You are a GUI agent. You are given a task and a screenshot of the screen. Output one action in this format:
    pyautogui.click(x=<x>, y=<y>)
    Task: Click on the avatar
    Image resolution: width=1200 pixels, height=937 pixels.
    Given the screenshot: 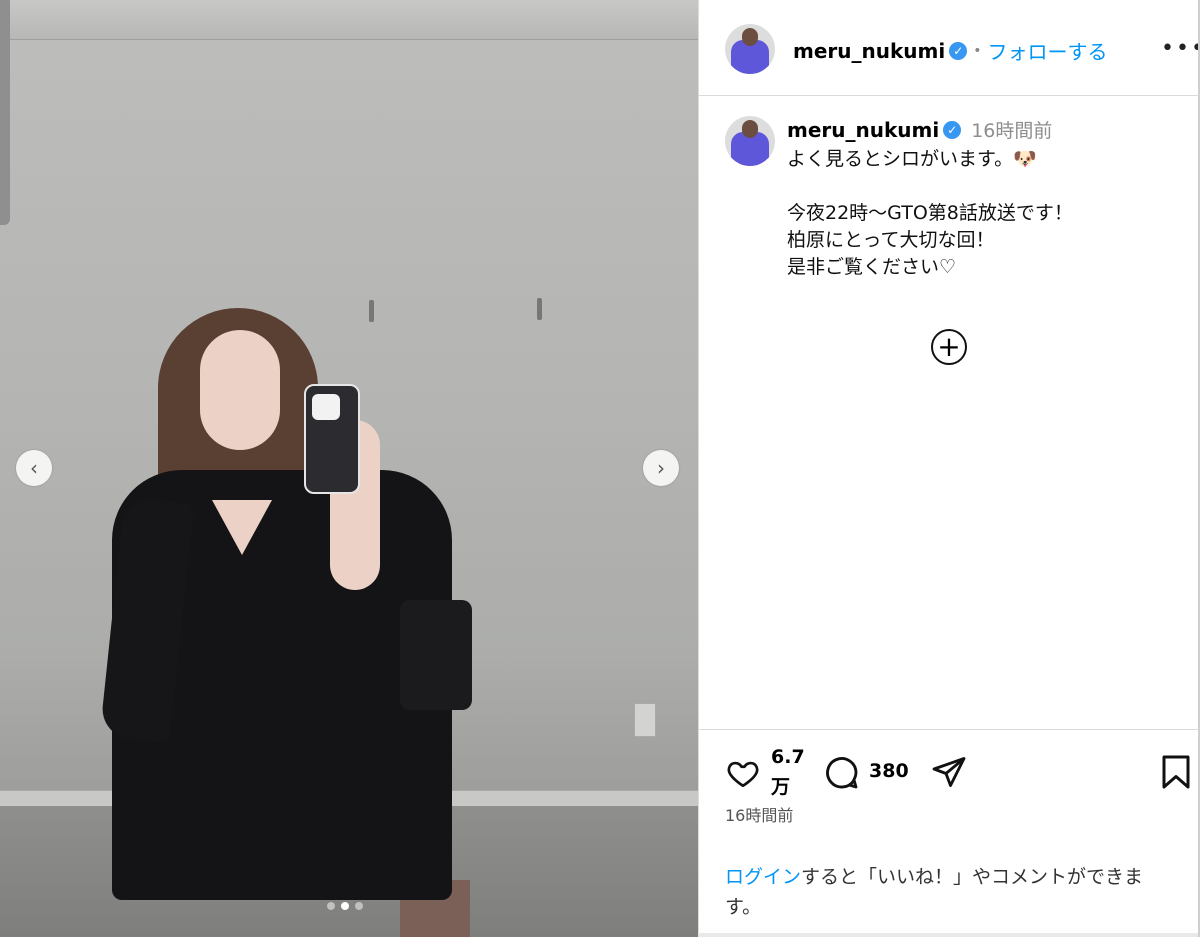 What is the action you would take?
    pyautogui.click(x=750, y=49)
    